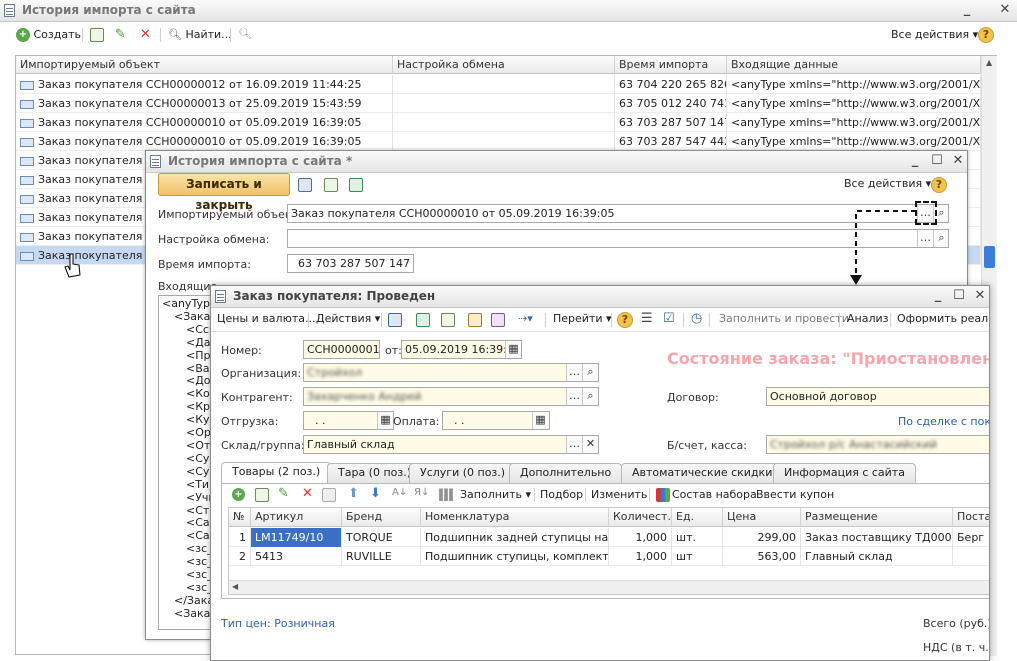 The image size is (1017, 661). I want to click on tab-2: Услуги (0 поз.), so click(463, 473).